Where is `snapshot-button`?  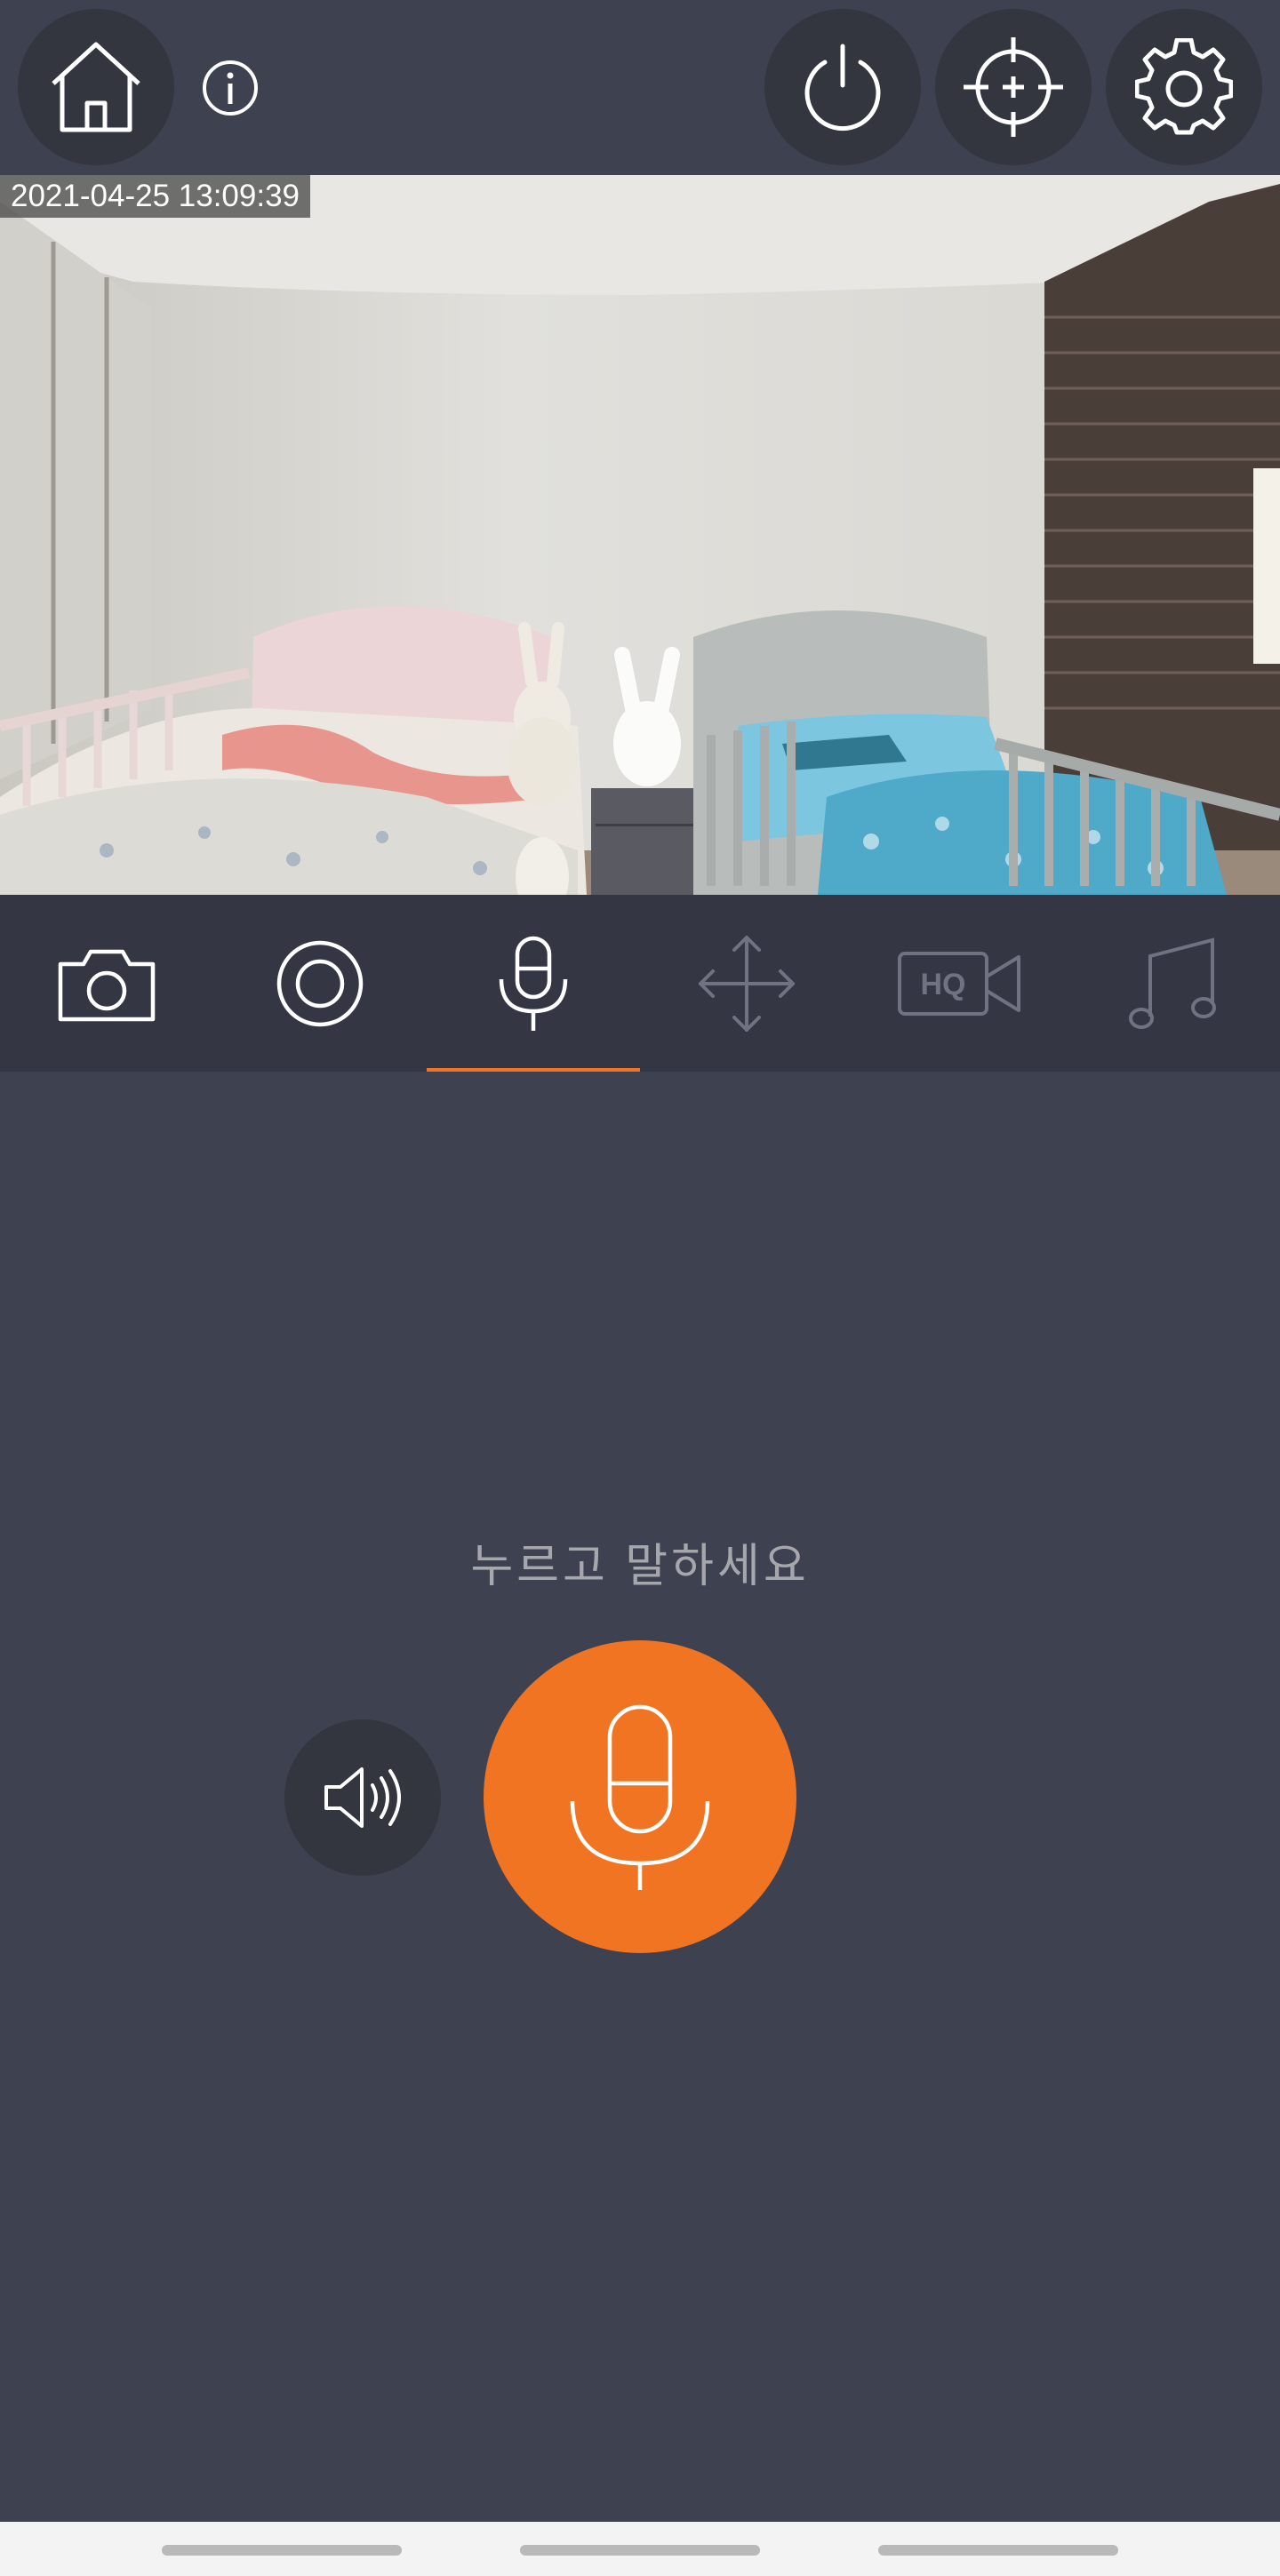 snapshot-button is located at coordinates (106, 984).